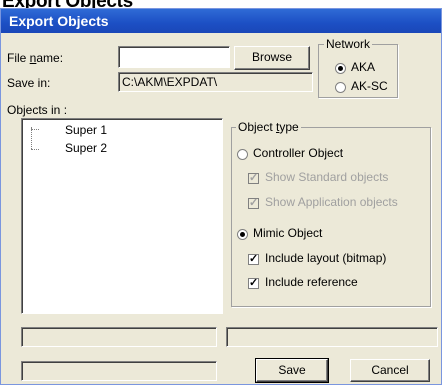 The image size is (446, 385). Describe the element at coordinates (390, 370) in the screenshot. I see `cancel-button: Cancel` at that location.